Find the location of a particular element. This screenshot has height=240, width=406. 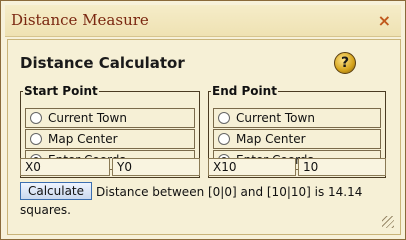

window-title: Distance Measure is located at coordinates (80, 20).